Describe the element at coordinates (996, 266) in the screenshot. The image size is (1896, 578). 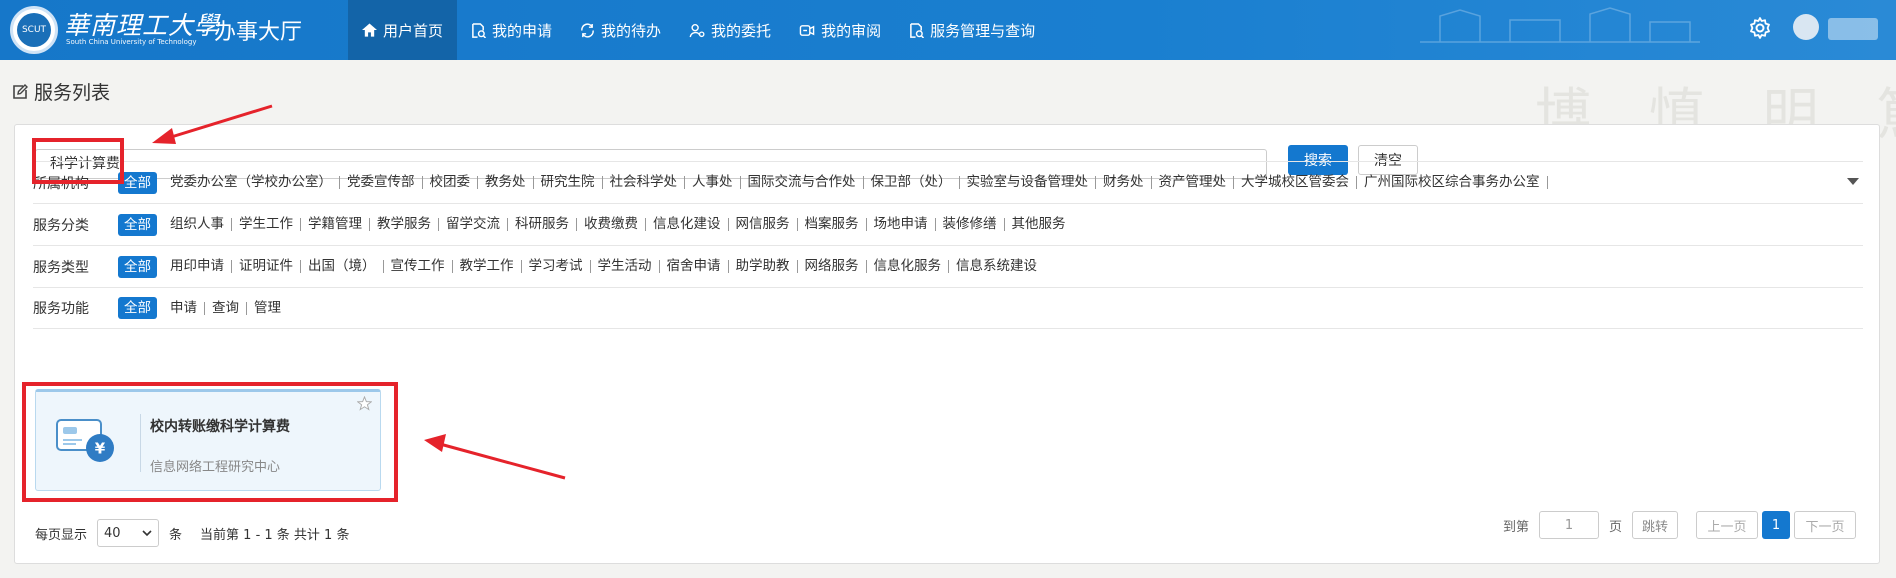
I see `filter-item: 信息系统建设` at that location.